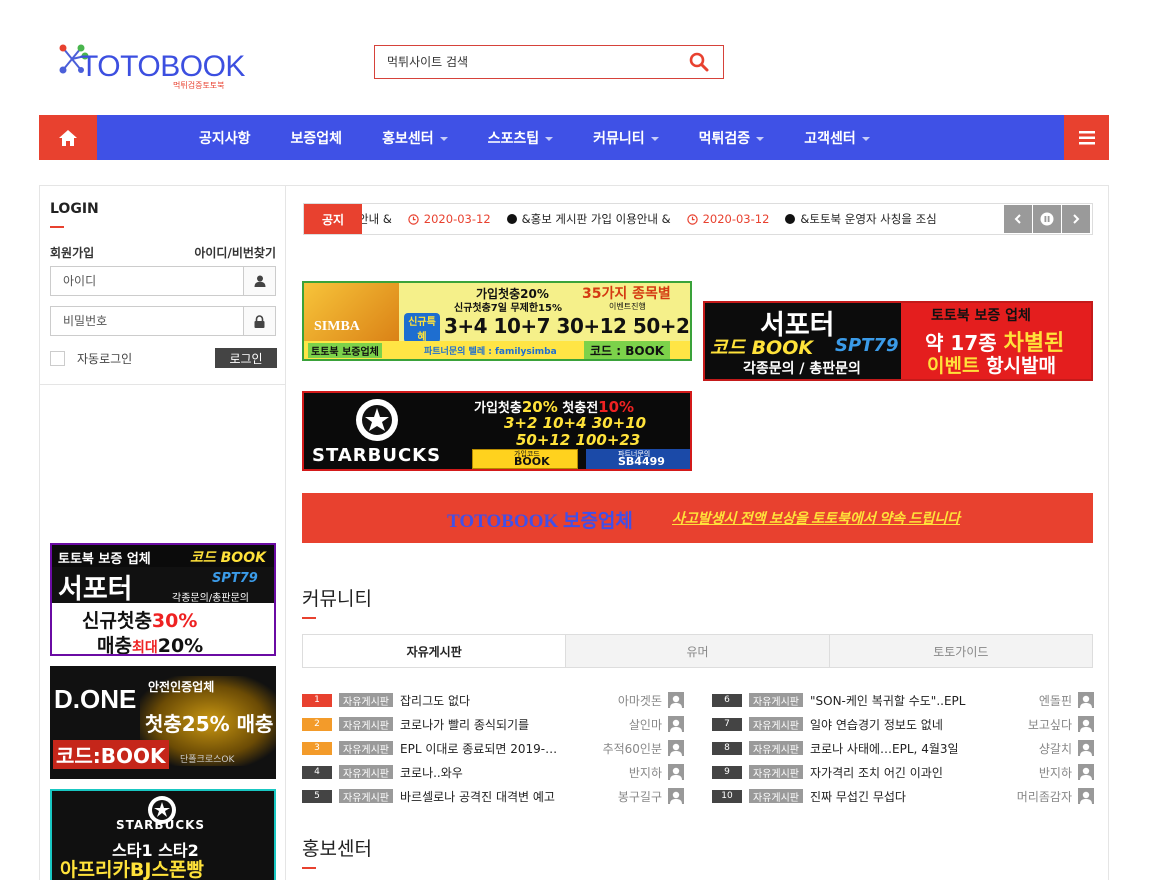 This screenshot has width=1150, height=880. What do you see at coordinates (645, 724) in the screenshot?
I see `post-author: 살인마` at bounding box center [645, 724].